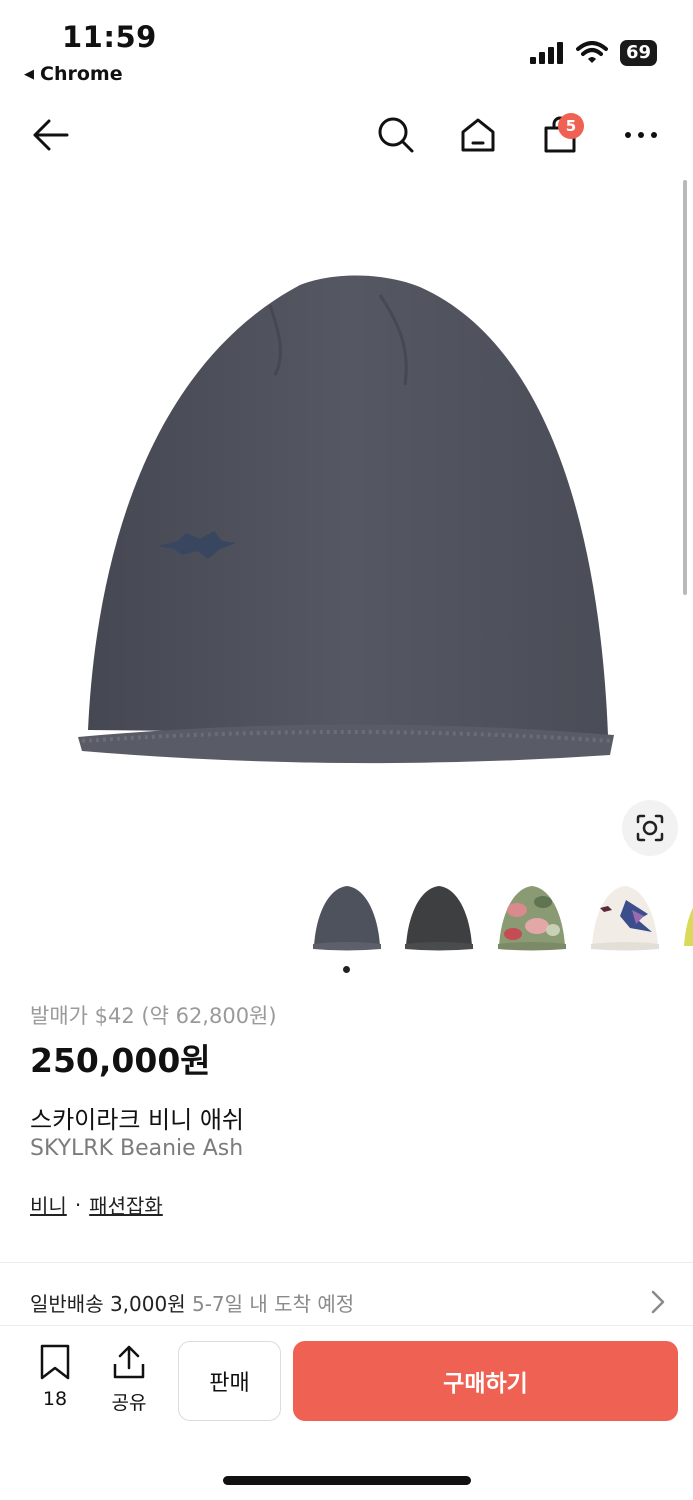  What do you see at coordinates (129, 1403) in the screenshot?
I see `share-label: 공유` at bounding box center [129, 1403].